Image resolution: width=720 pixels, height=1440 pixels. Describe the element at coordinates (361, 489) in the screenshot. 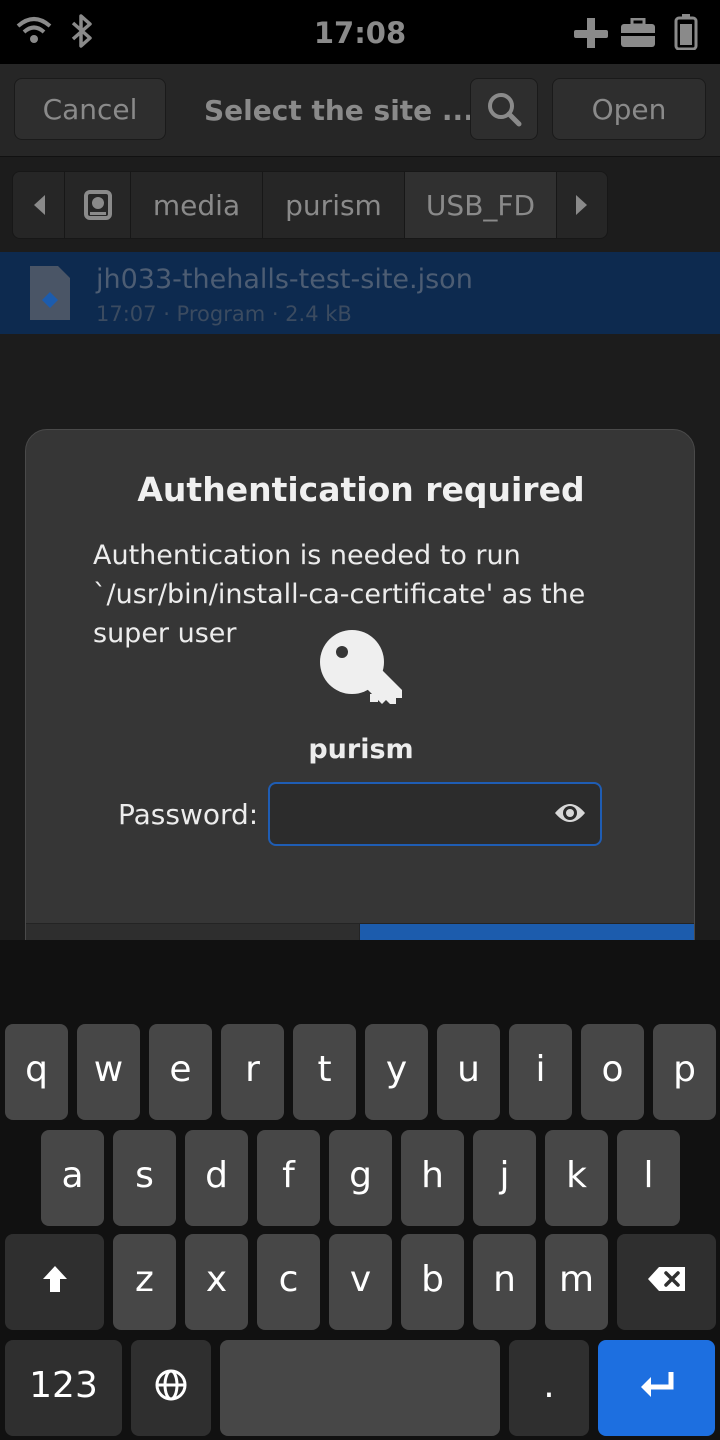

I see `dialog-title: Authentication required` at that location.